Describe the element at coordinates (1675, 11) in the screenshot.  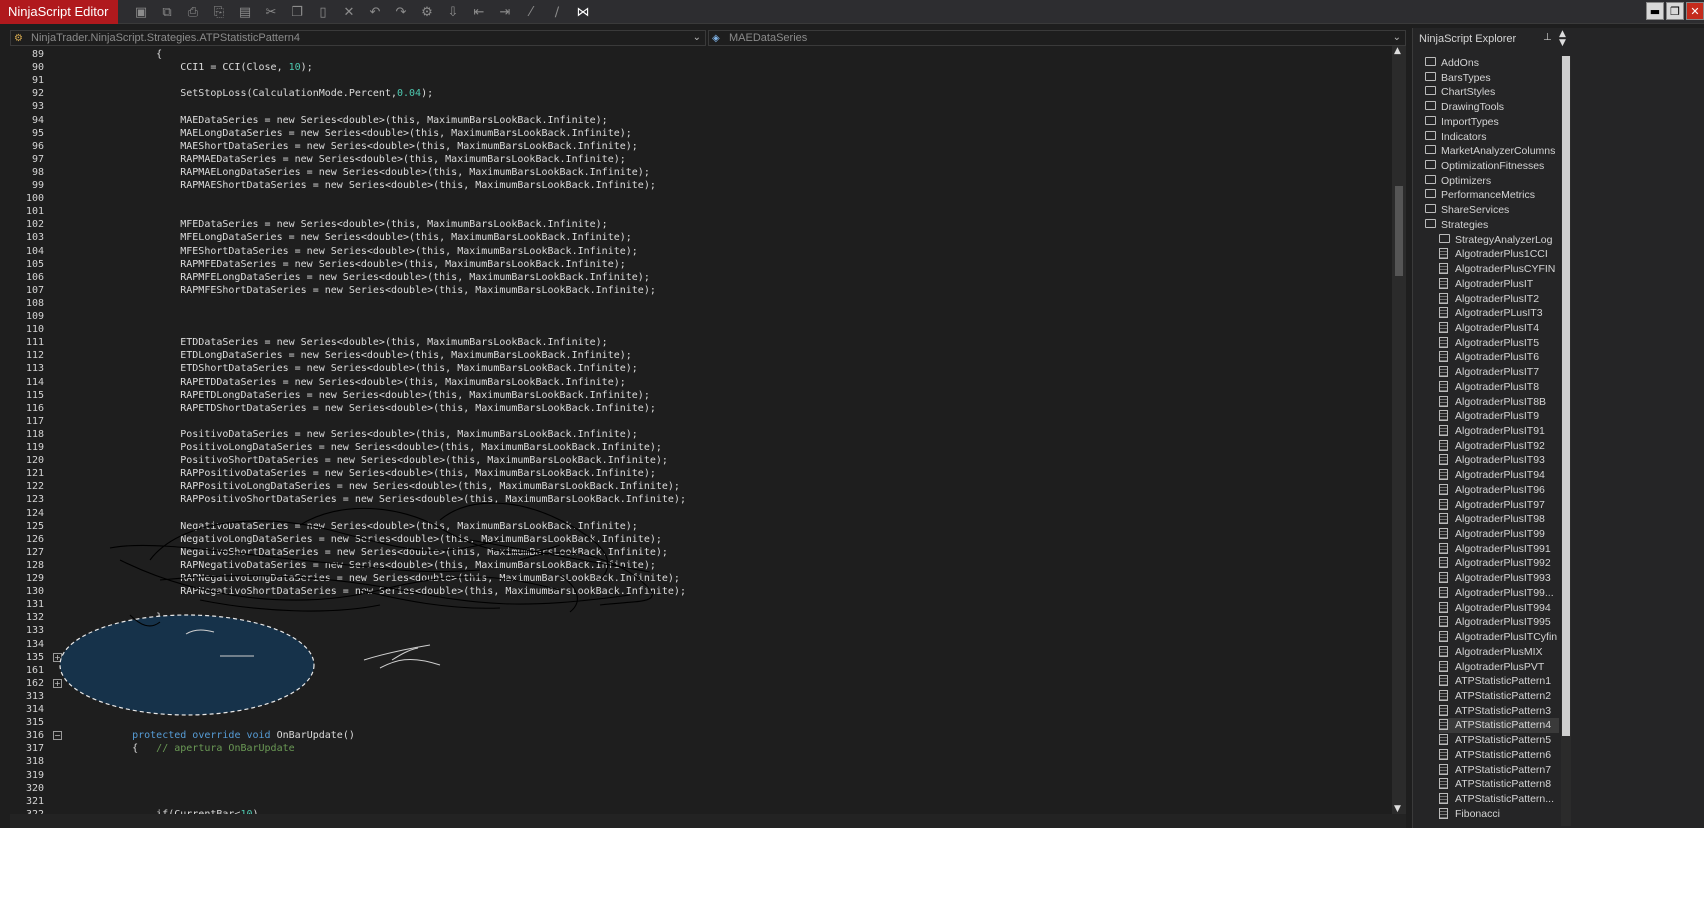
I see `restore-icon: ❐` at that location.